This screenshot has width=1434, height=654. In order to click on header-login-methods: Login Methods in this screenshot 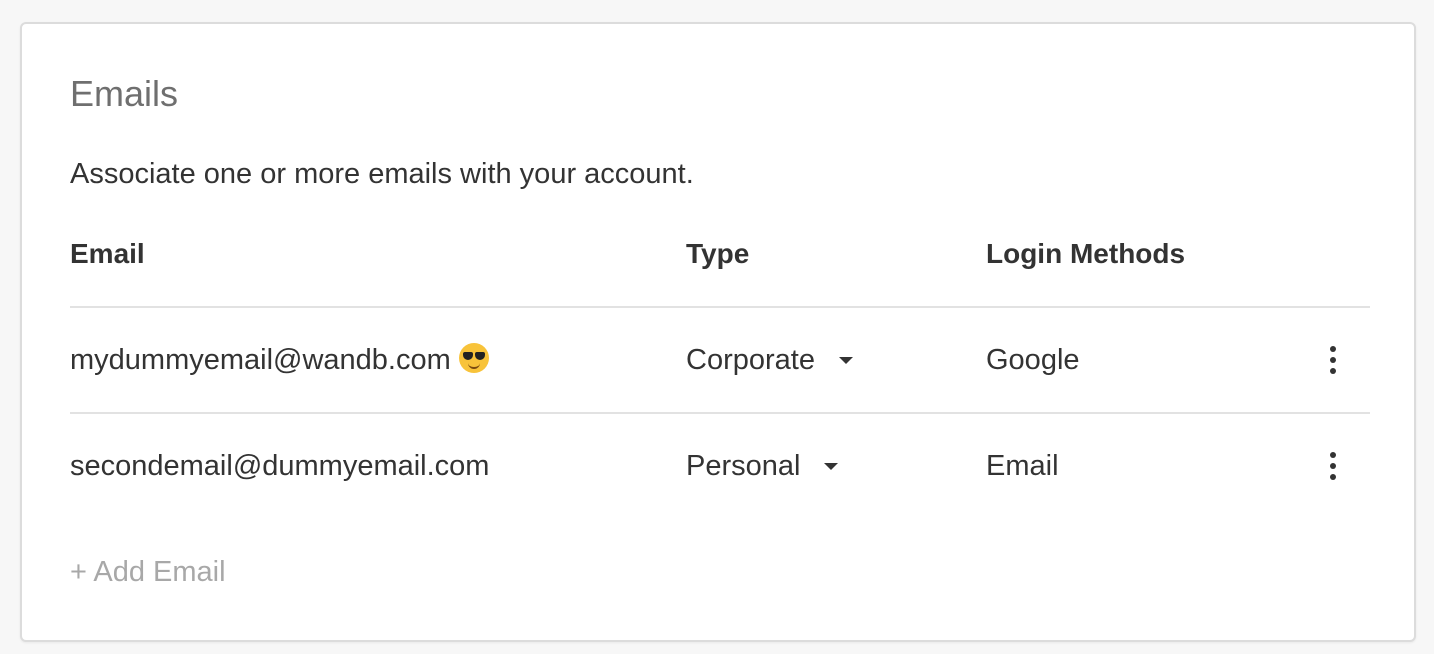, I will do `click(1086, 253)`.